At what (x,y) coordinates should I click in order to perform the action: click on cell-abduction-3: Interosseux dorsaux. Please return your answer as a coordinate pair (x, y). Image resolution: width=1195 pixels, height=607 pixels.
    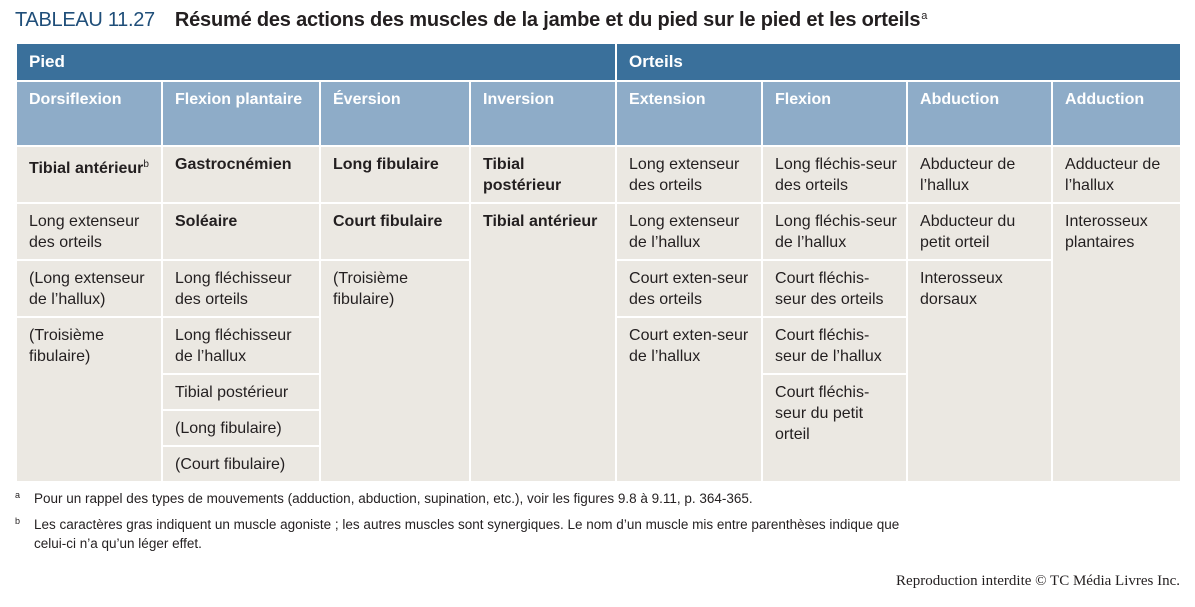
    Looking at the image, I should click on (980, 371).